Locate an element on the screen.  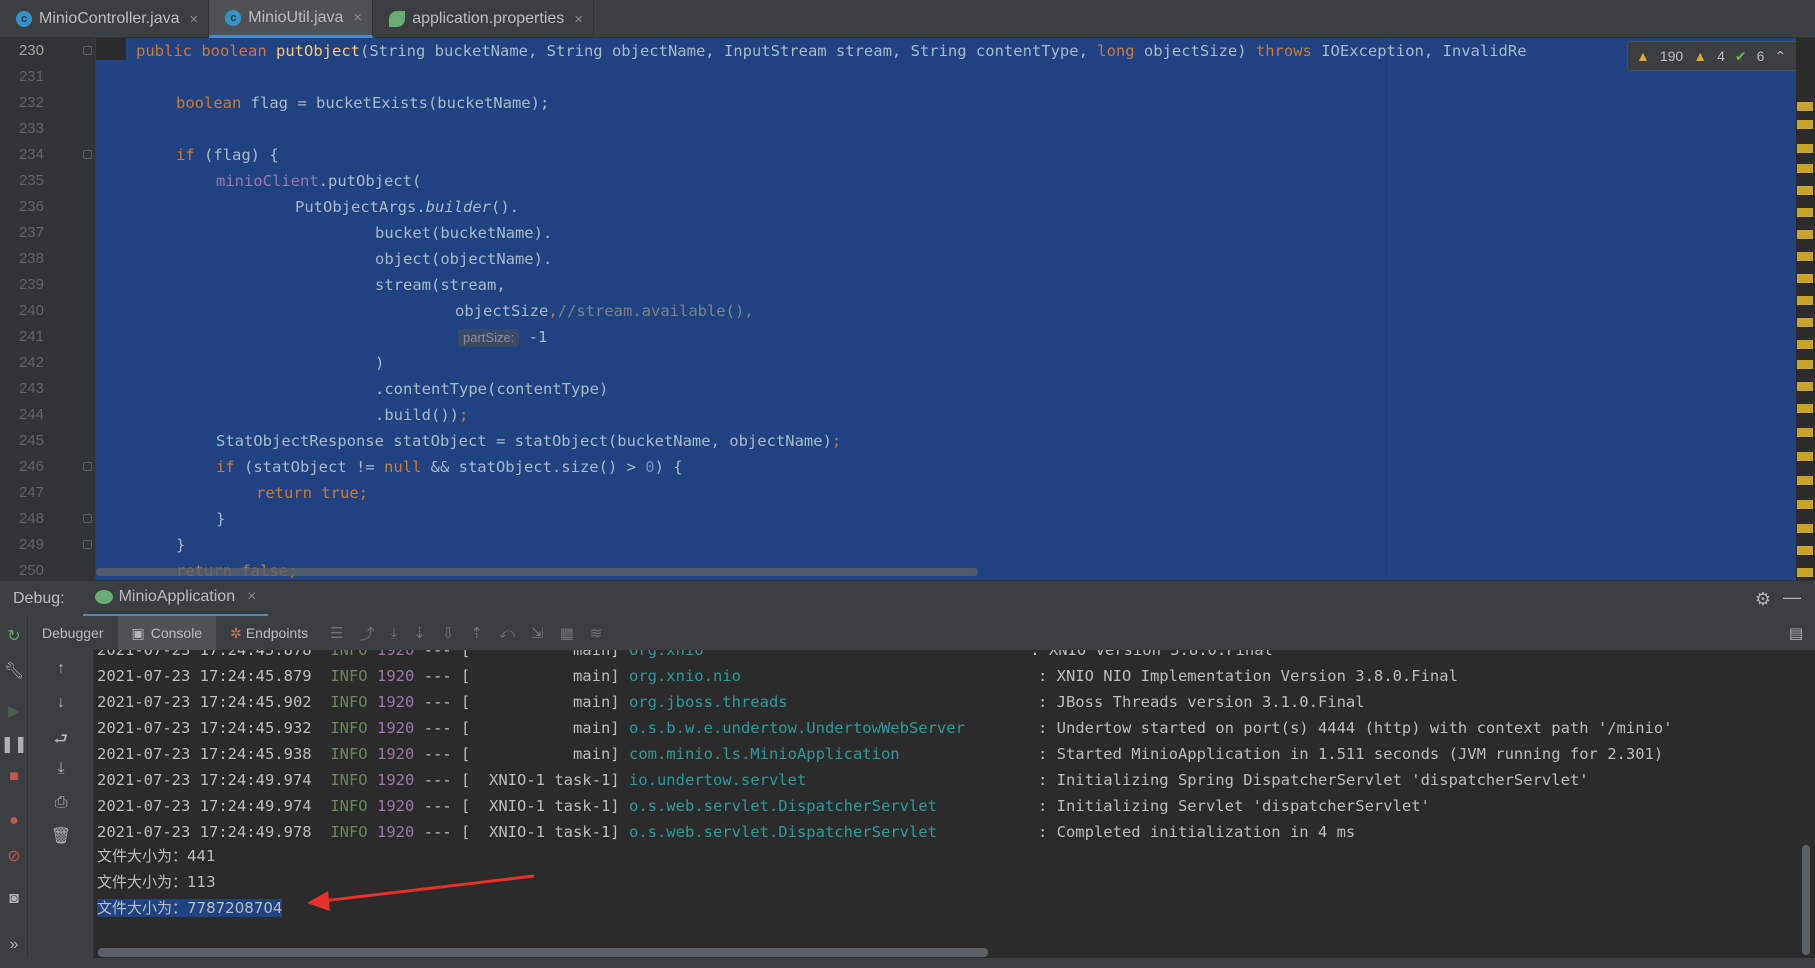
annotation-arrow is located at coordinates (421, 892).